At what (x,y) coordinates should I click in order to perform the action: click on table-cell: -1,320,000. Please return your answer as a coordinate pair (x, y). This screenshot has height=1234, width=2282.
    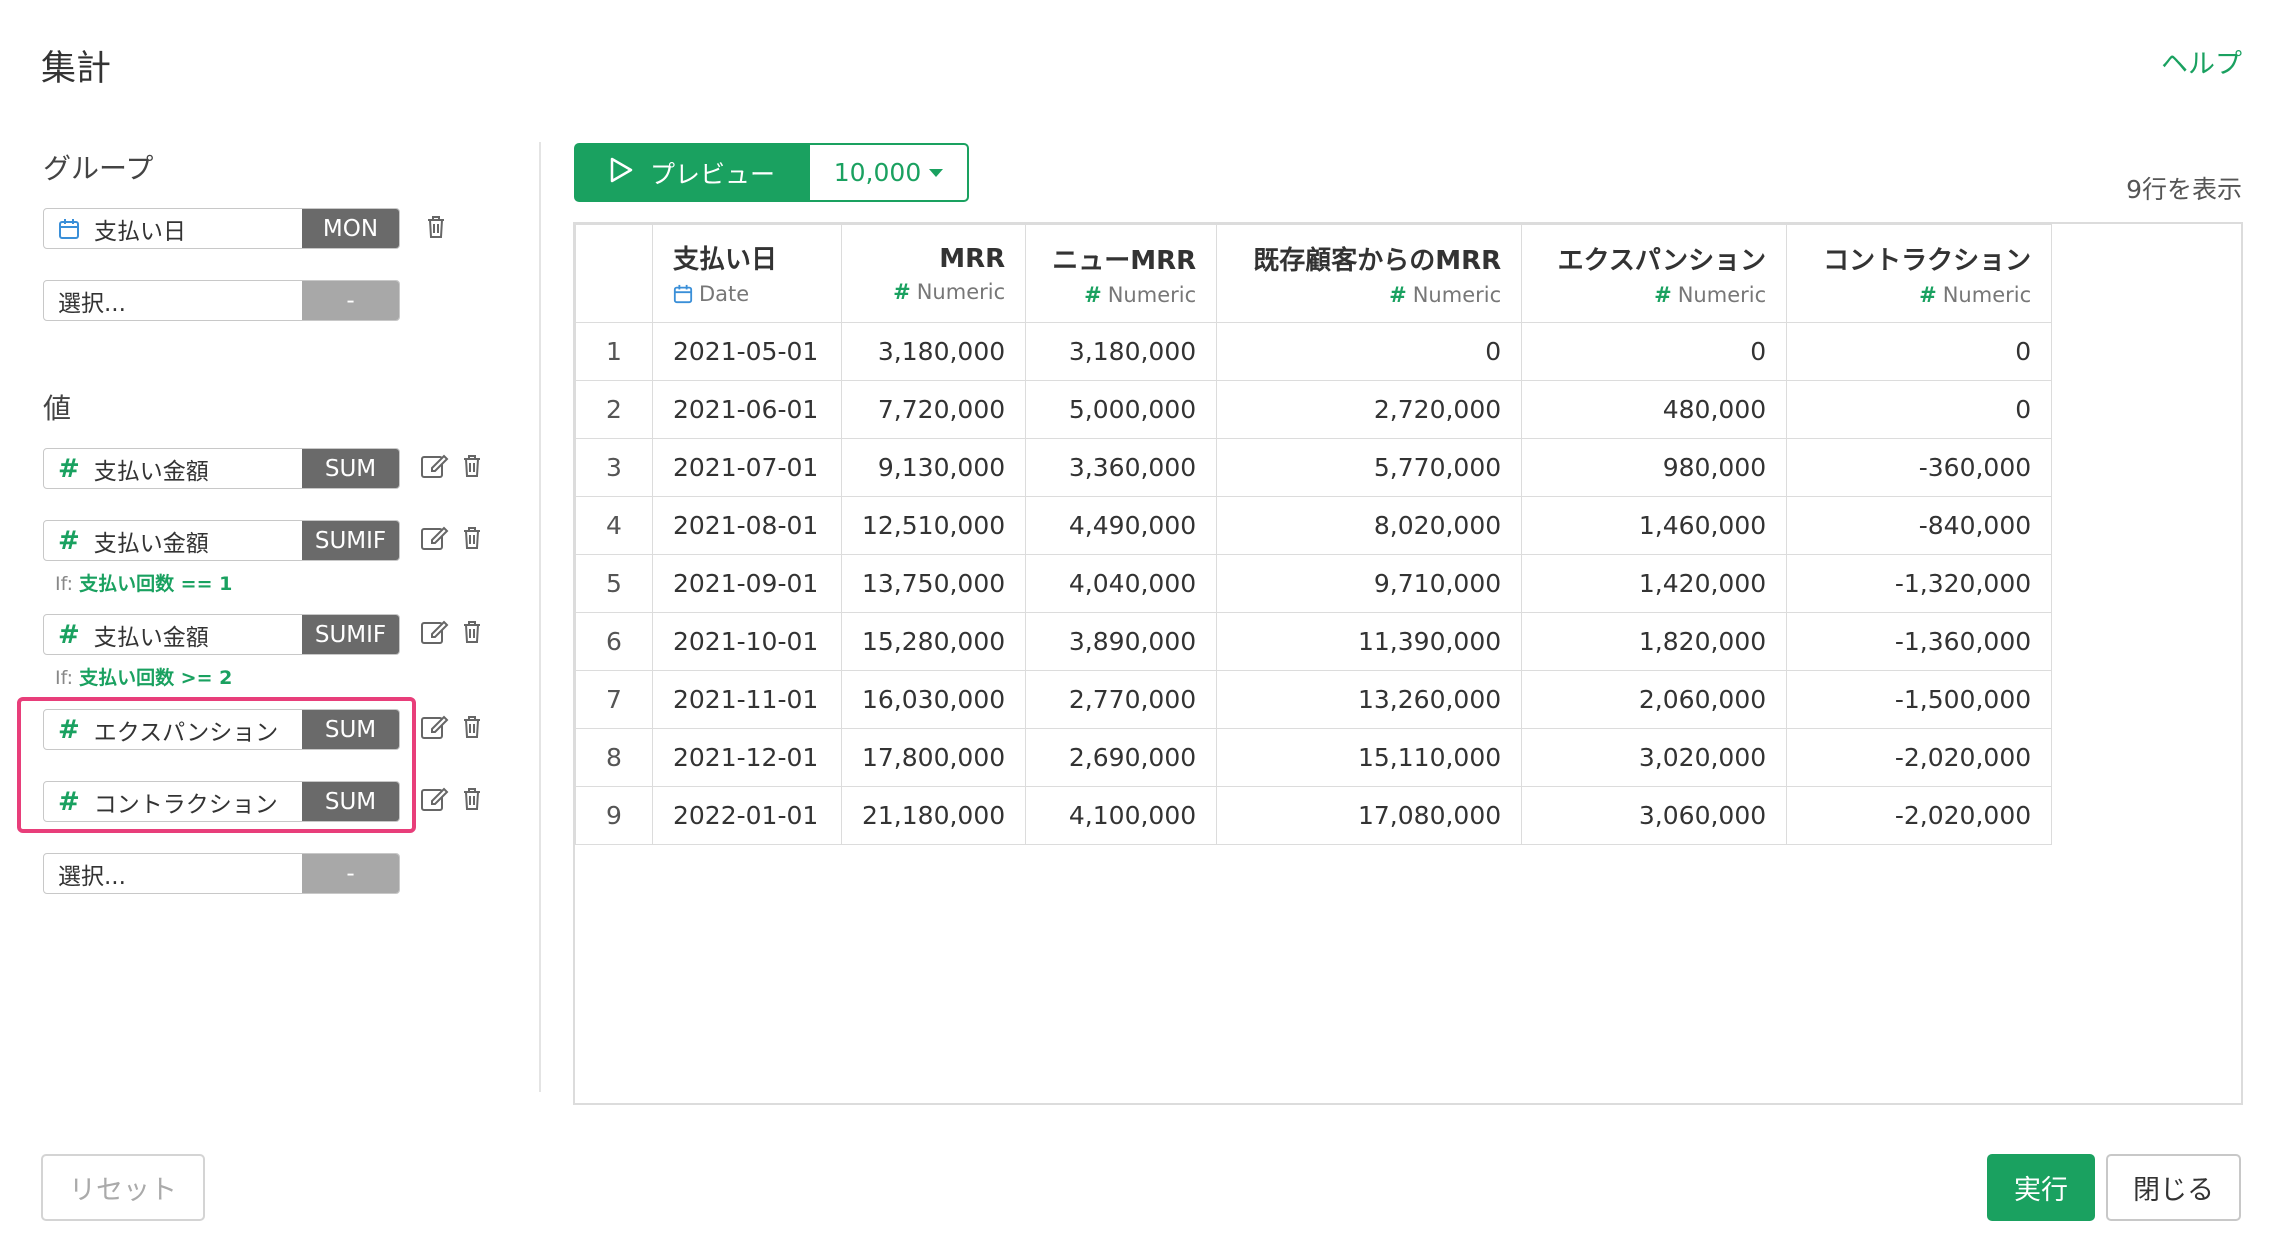
    Looking at the image, I should click on (1919, 583).